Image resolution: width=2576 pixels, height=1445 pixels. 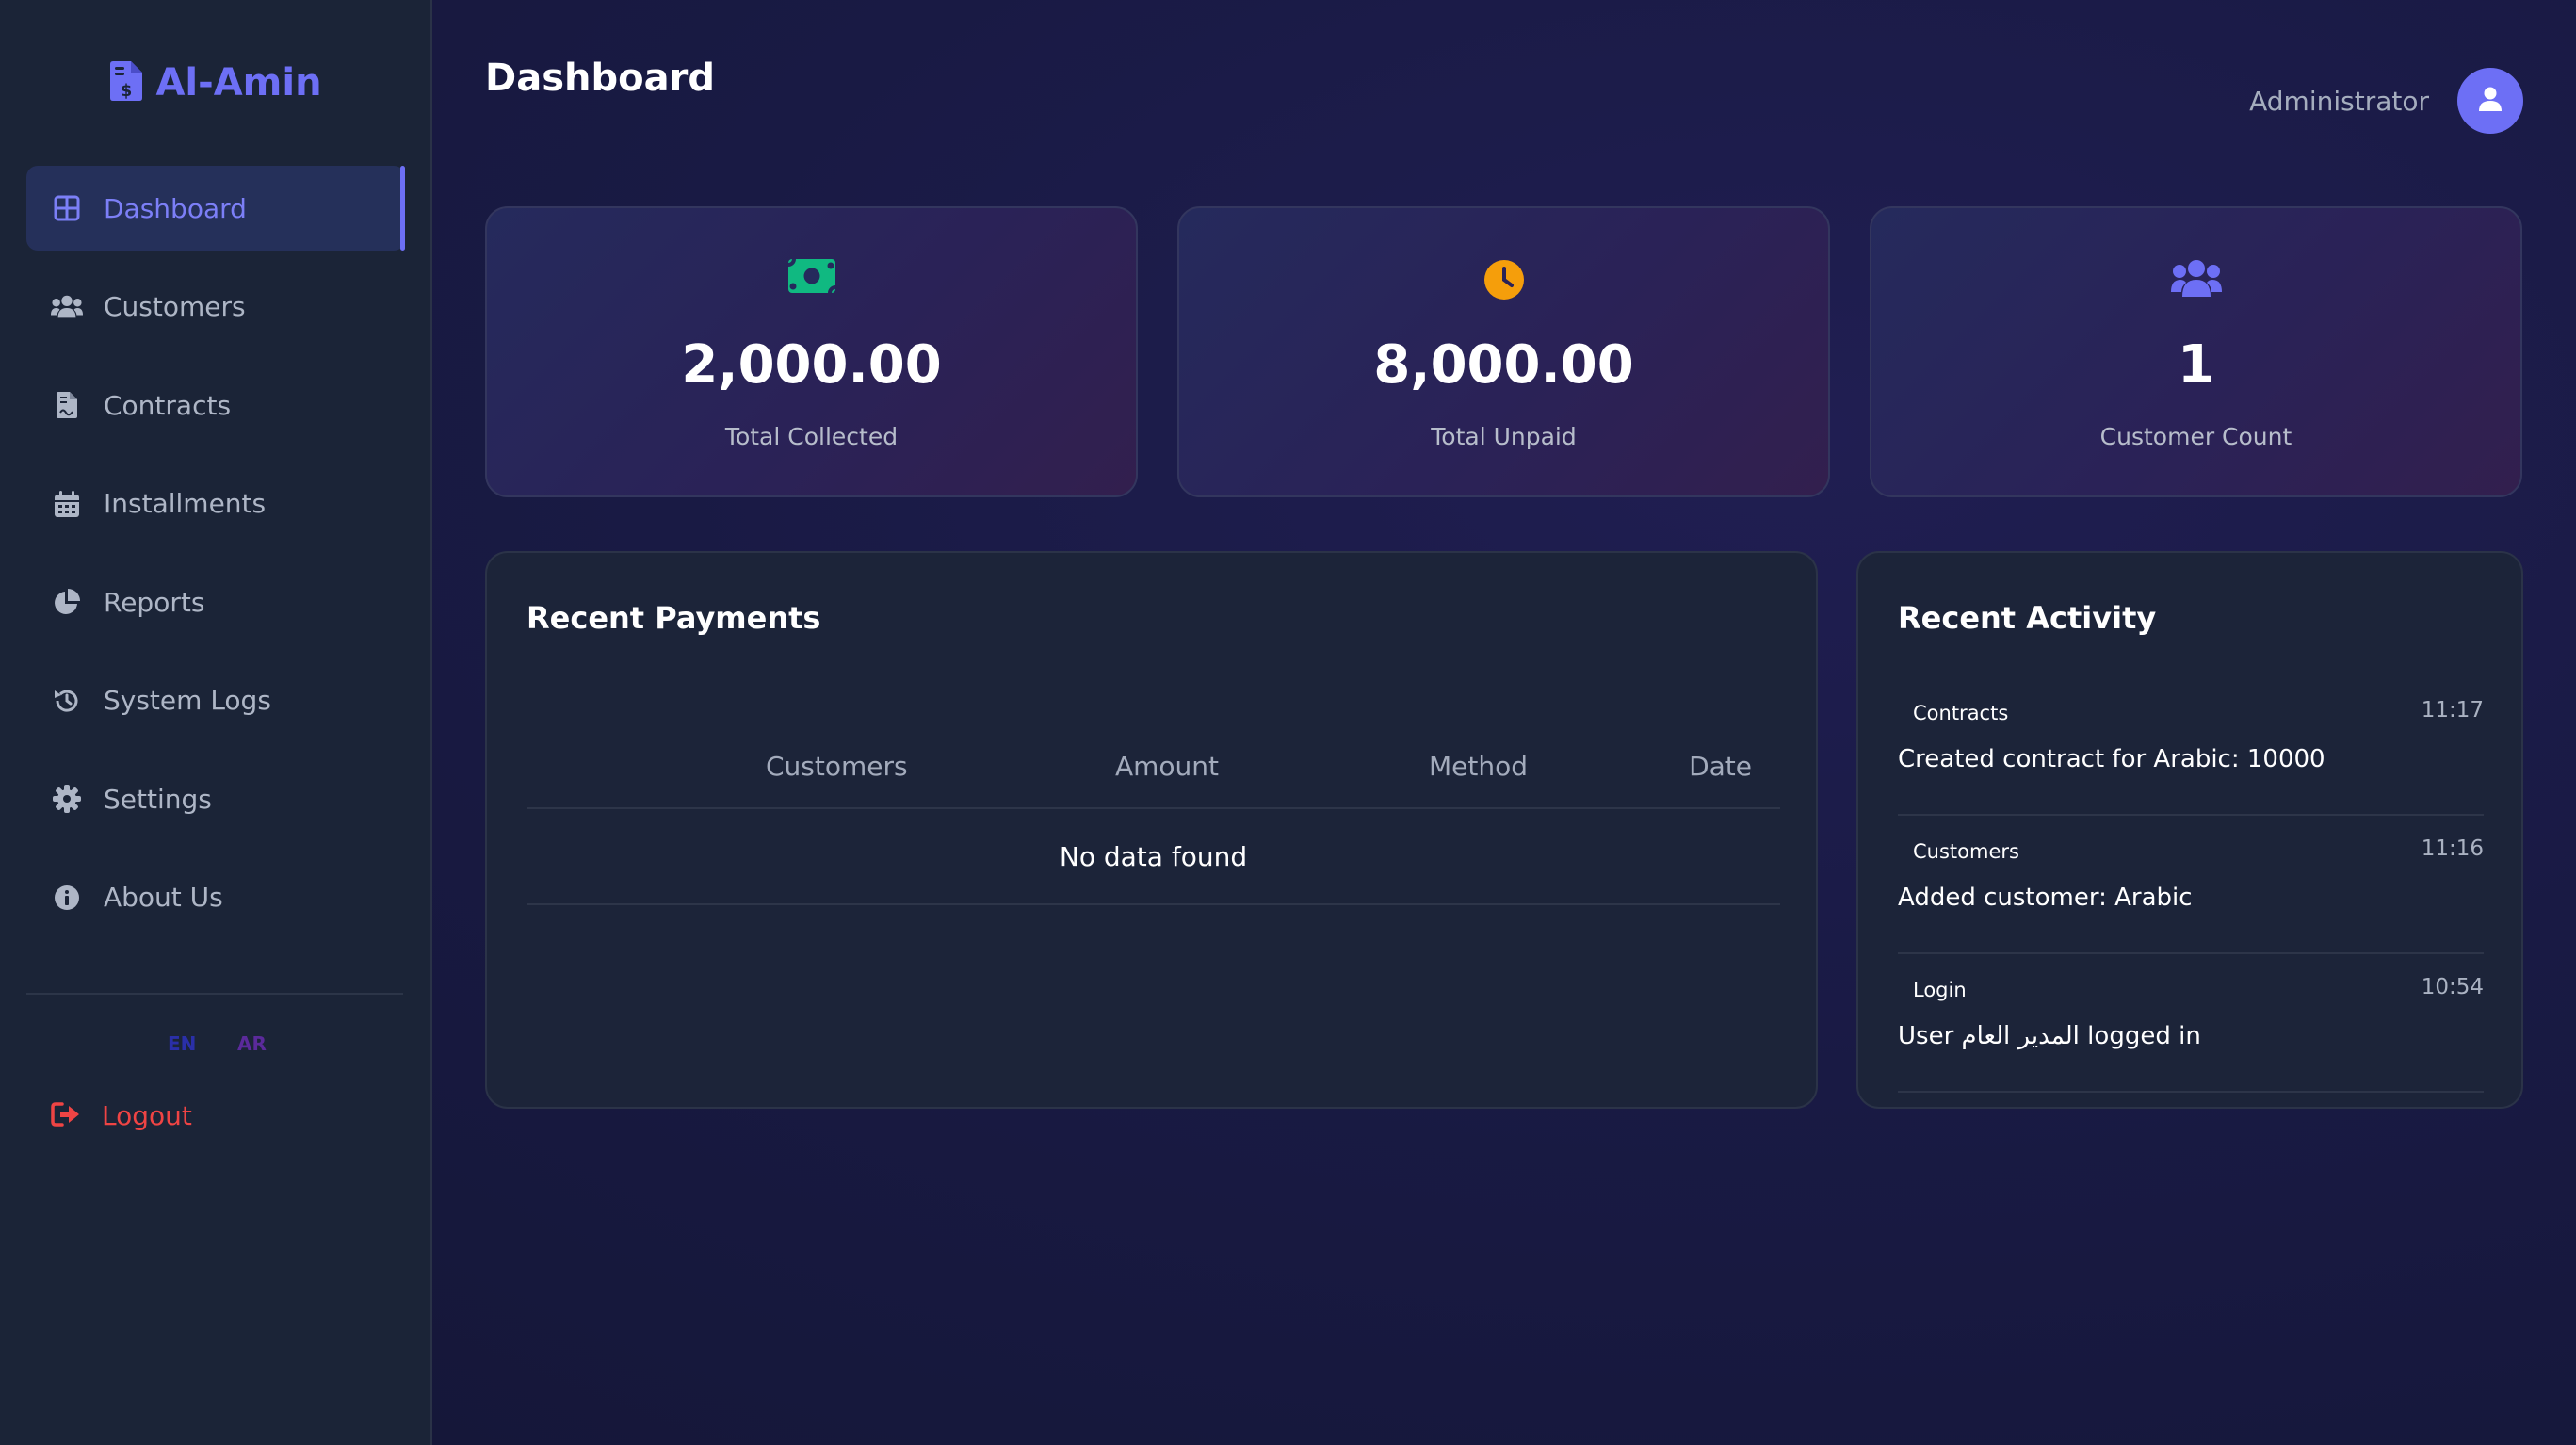 What do you see at coordinates (163, 898) in the screenshot?
I see `sidebar-item-label: About Us` at bounding box center [163, 898].